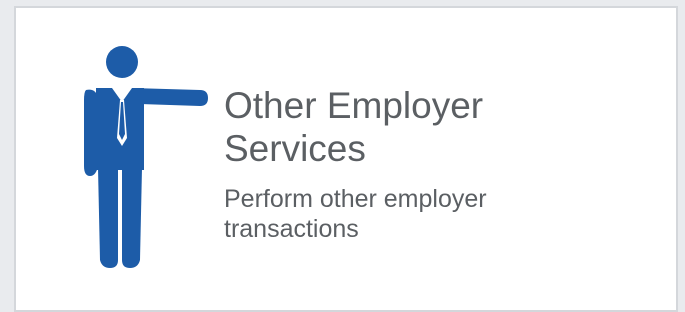 The image size is (685, 312). Describe the element at coordinates (146, 157) in the screenshot. I see `person-pointing-icon` at that location.